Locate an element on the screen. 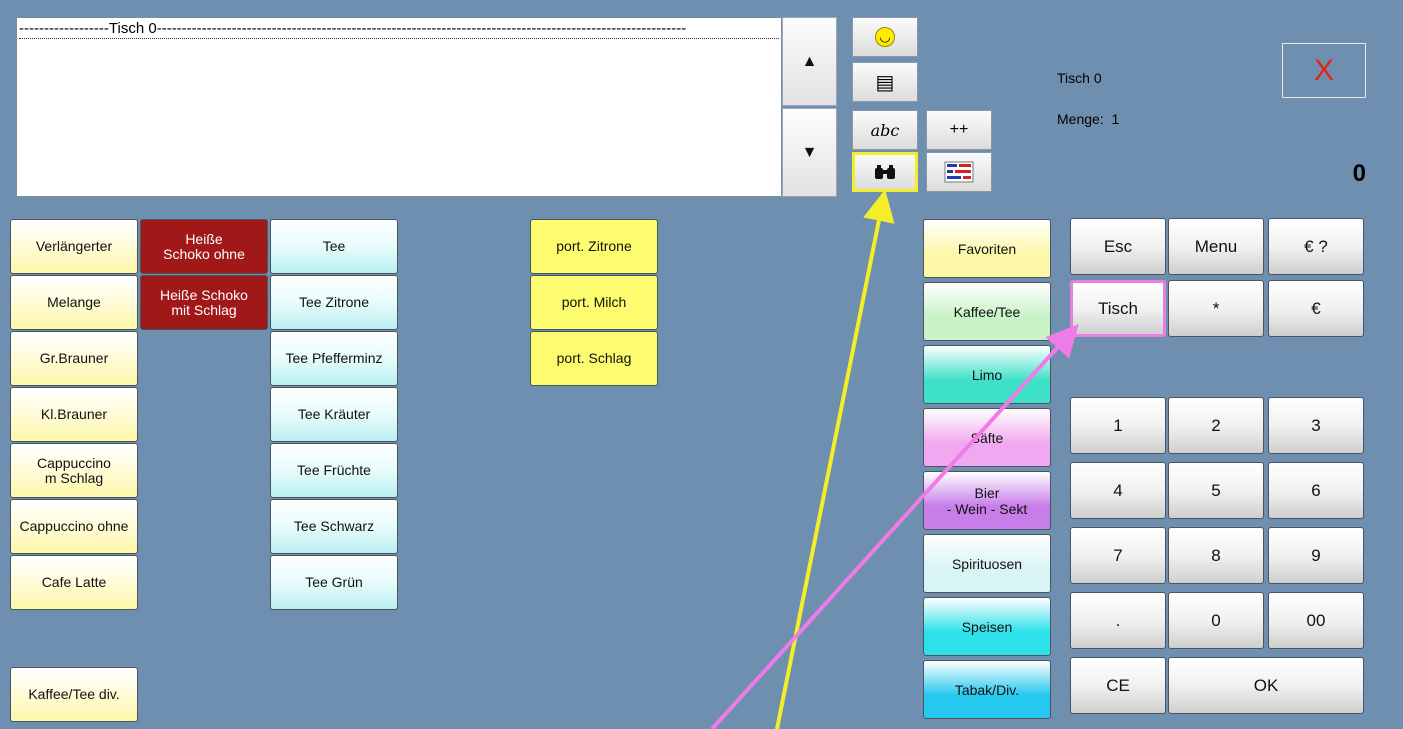 The width and height of the screenshot is (1403, 729). product-button: Kl.Brauner is located at coordinates (74, 414).